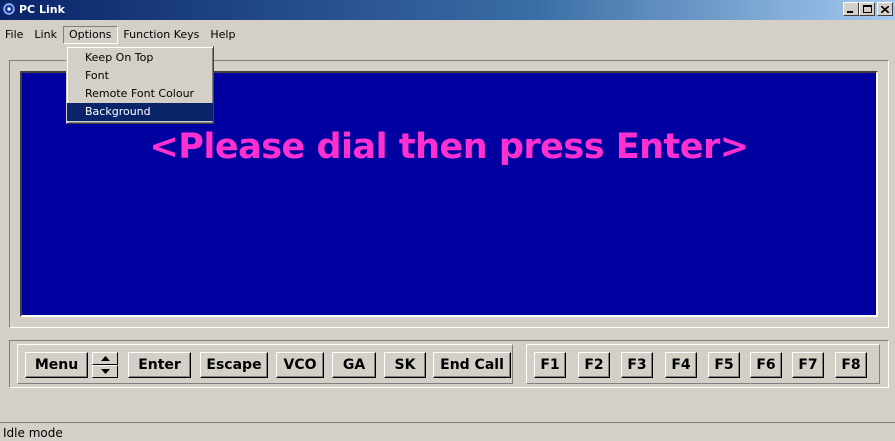 This screenshot has height=441, width=895. Describe the element at coordinates (808, 365) in the screenshot. I see `f7-button: F7` at that location.